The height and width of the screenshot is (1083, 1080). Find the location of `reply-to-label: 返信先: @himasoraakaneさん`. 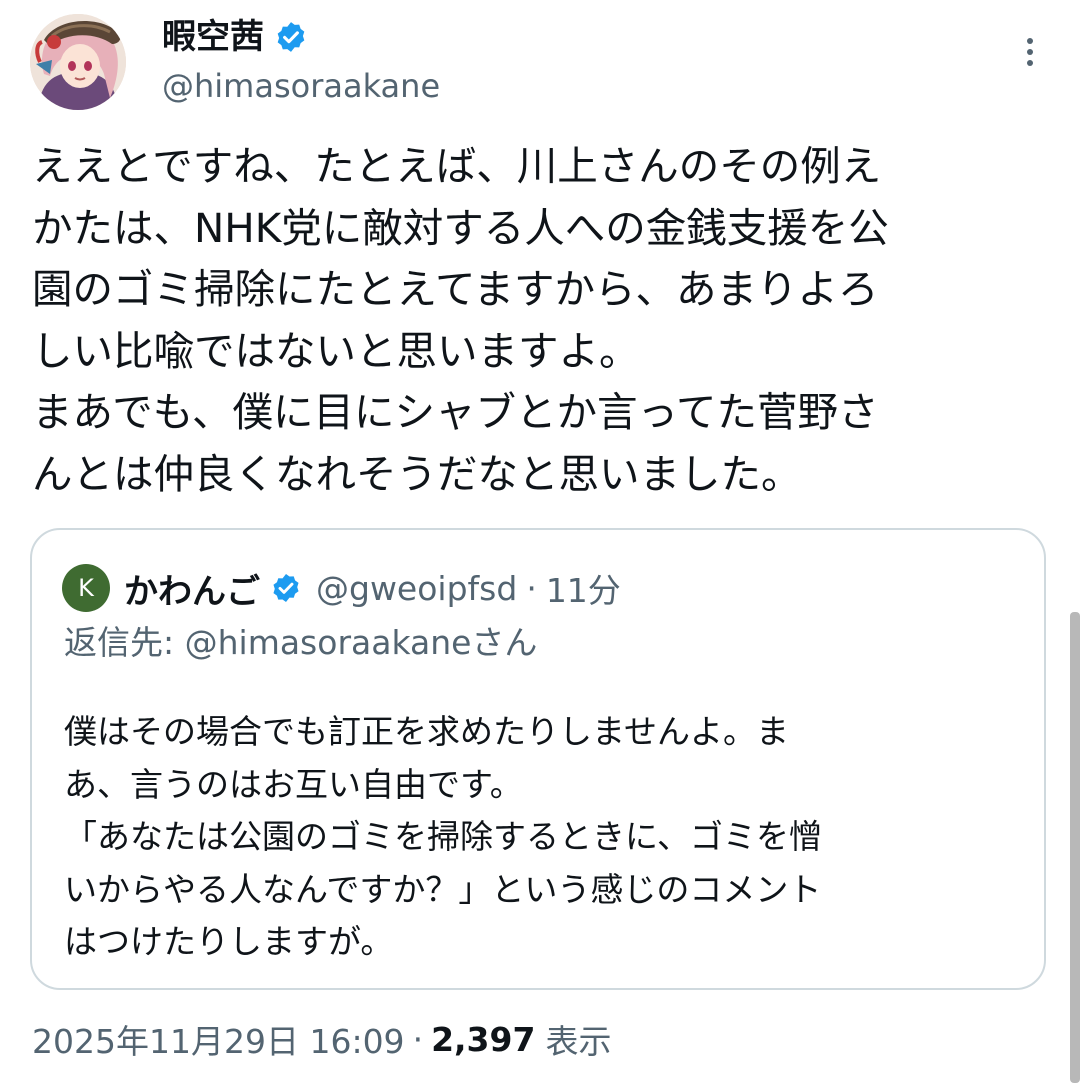

reply-to-label: 返信先: @himasoraakaneさん is located at coordinates (301, 642).